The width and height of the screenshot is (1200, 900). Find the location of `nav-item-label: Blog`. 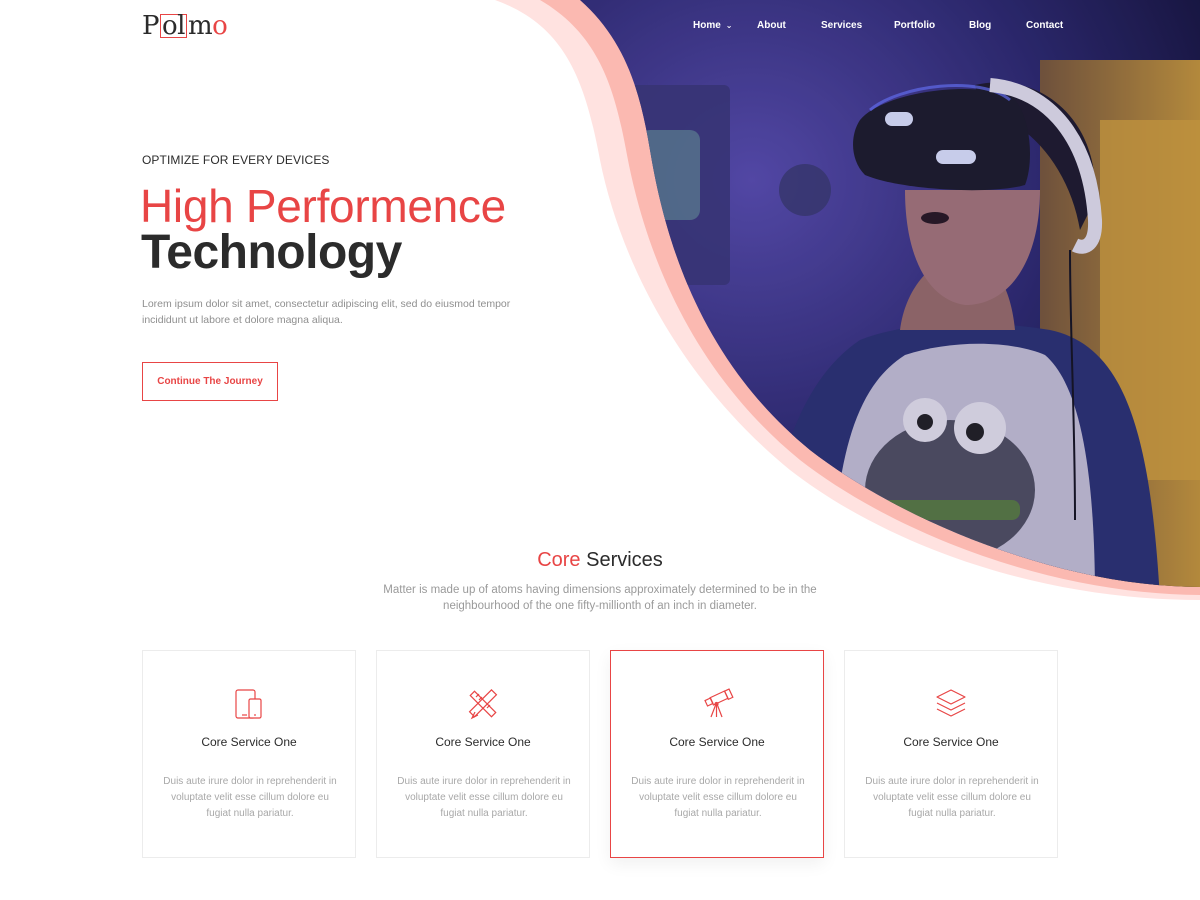

nav-item-label: Blog is located at coordinates (980, 25).